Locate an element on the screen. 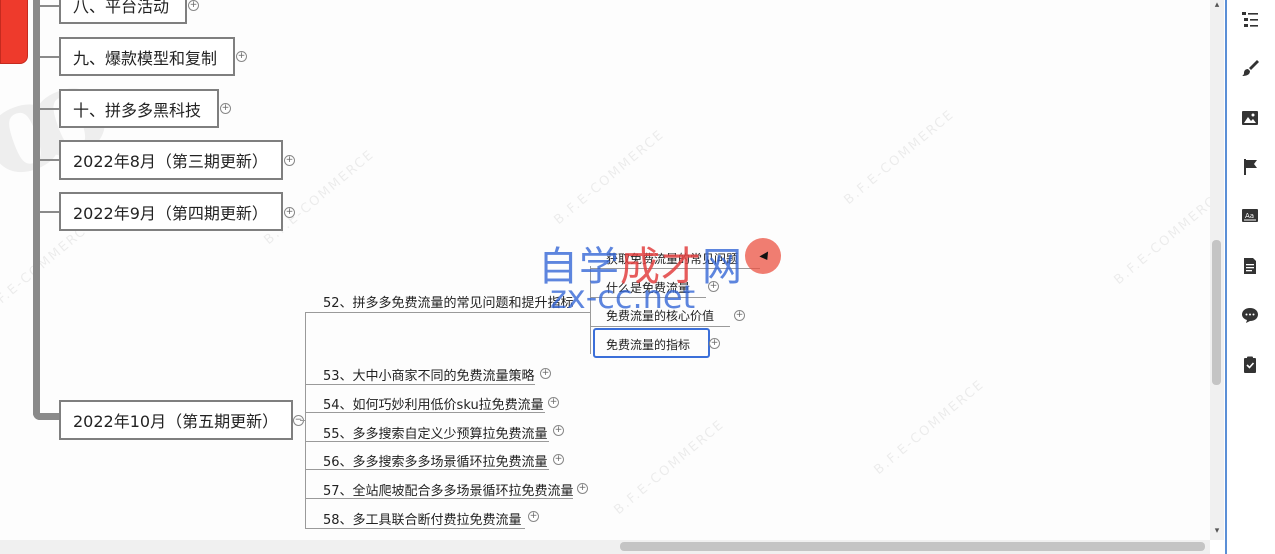 The image size is (1275, 554). branch-label: 2022年9月（第四期更新） is located at coordinates (170, 213).